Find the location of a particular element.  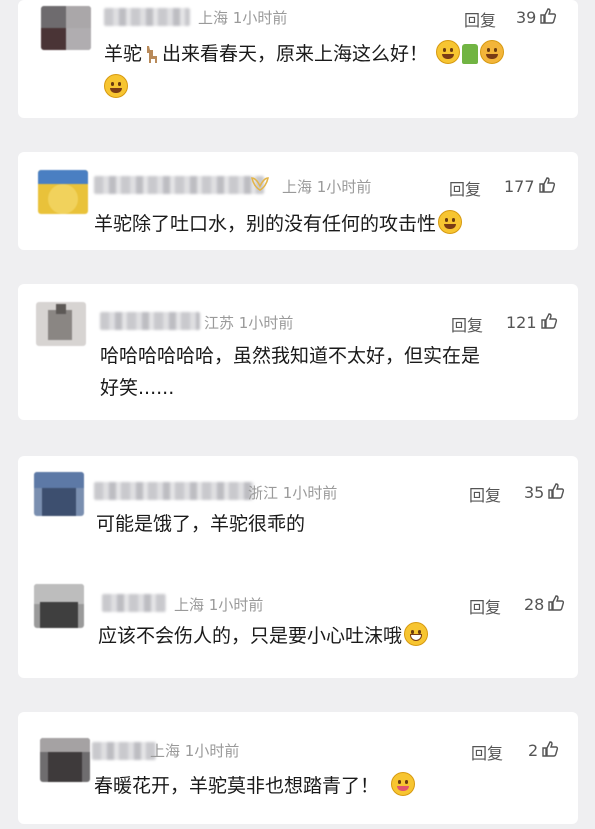

comment-card: 上海 1小时前 回复 39 羊驼 出来看春天，原来上海这么好！ is located at coordinates (298, 59).